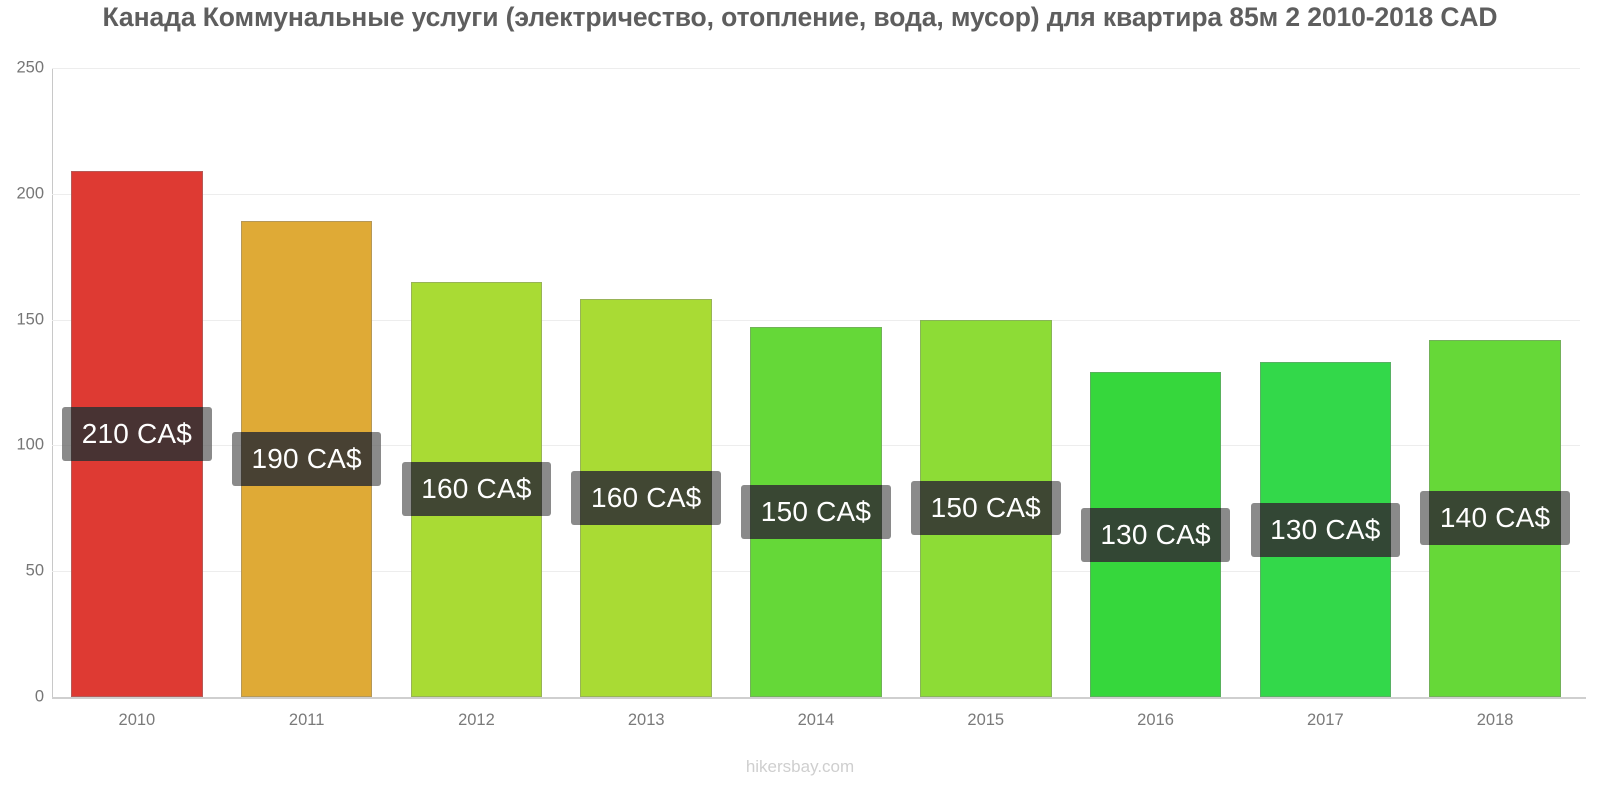  Describe the element at coordinates (1495, 720) in the screenshot. I see `x-axis-tick-label: 2018` at that location.